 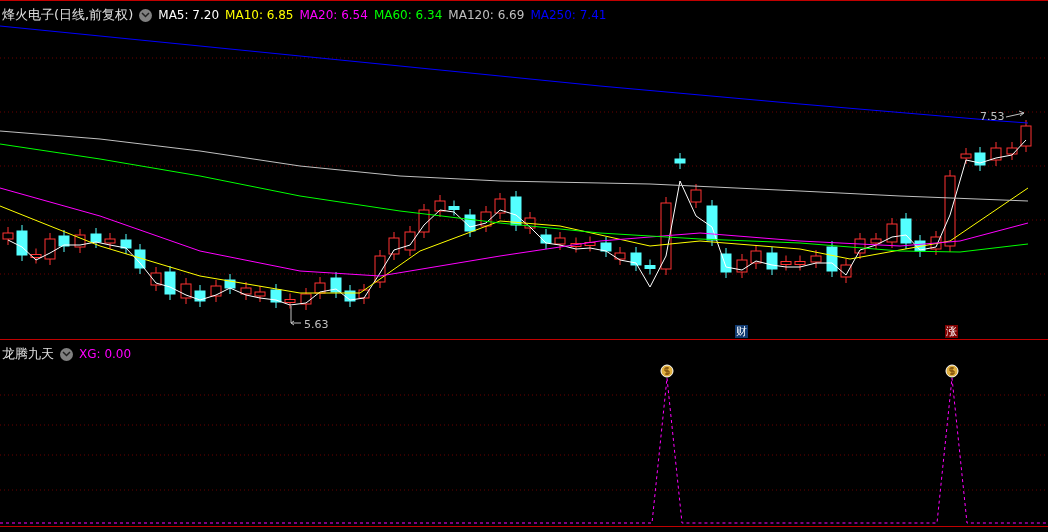 I want to click on indicator-value: MA120: 6.69, so click(x=486, y=15).